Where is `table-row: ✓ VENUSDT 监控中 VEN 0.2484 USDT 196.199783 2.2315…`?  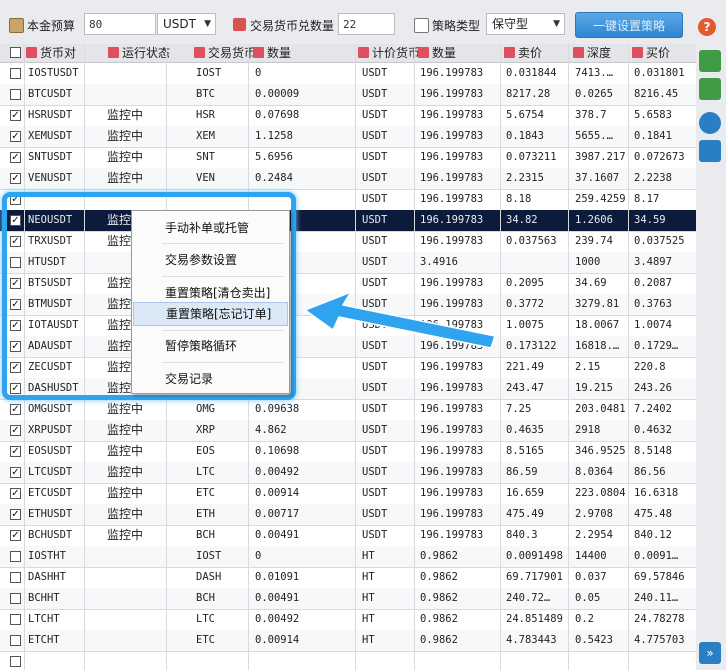
table-row: ✓ VENUSDT 监控中 VEN 0.2484 USDT 196.199783 2.2315… is located at coordinates (348, 179).